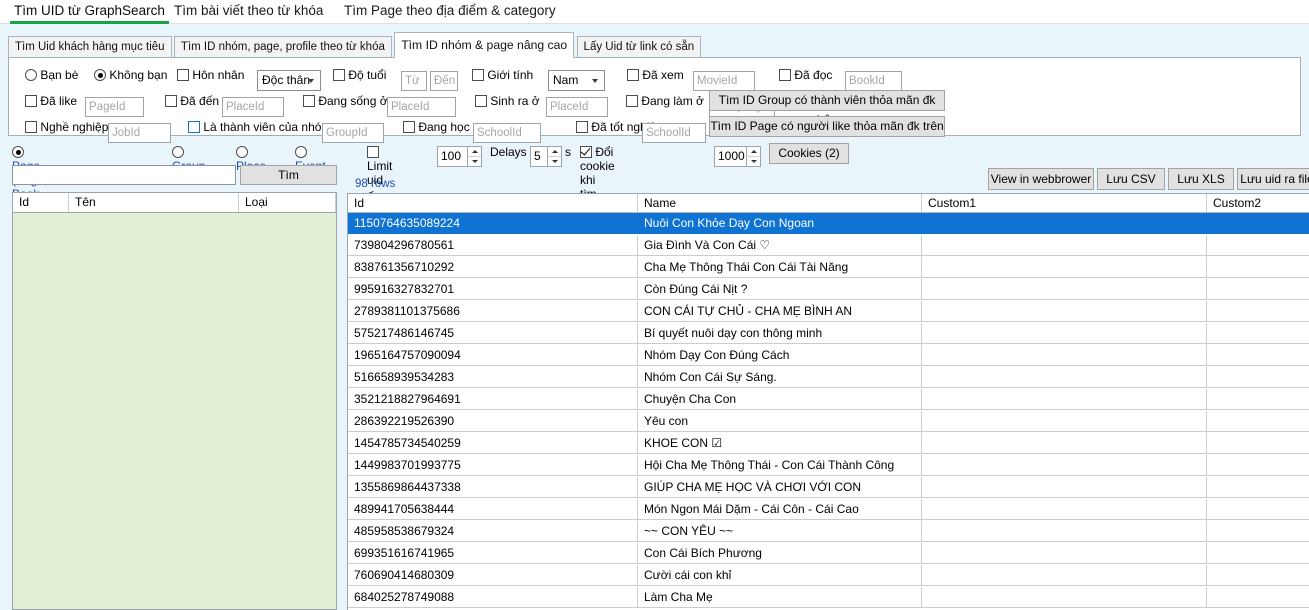 This screenshot has width=1309, height=610. I want to click on filter-member-of-group: Là thành viên của nhóm, so click(259, 127).